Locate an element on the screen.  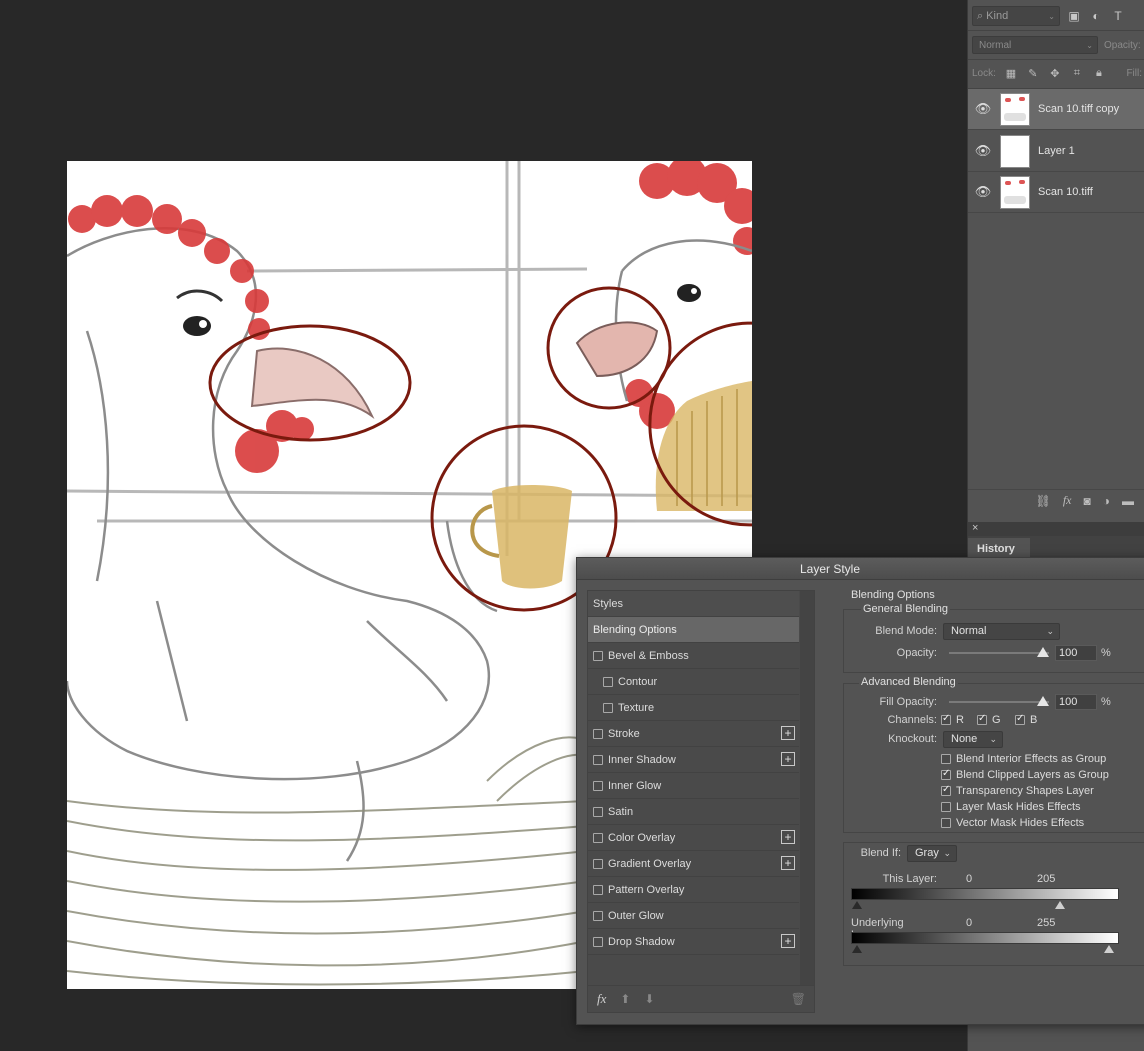
lock-image-pixels-icon: ✎ is located at coordinates (1033, 73).